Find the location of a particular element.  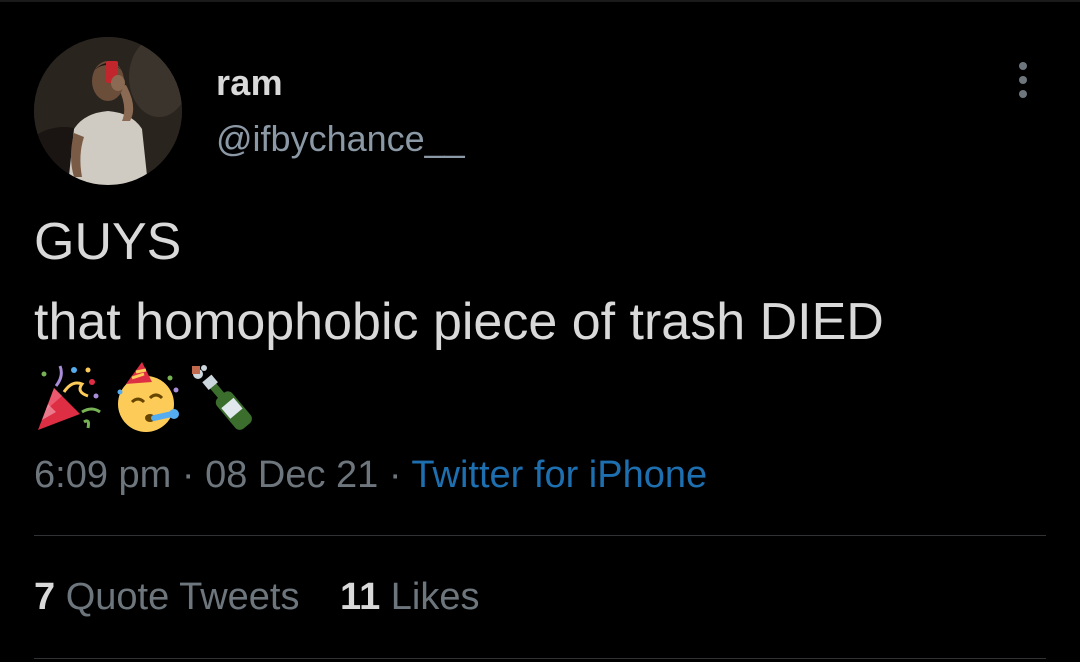

likes-label: Likes is located at coordinates (435, 597).